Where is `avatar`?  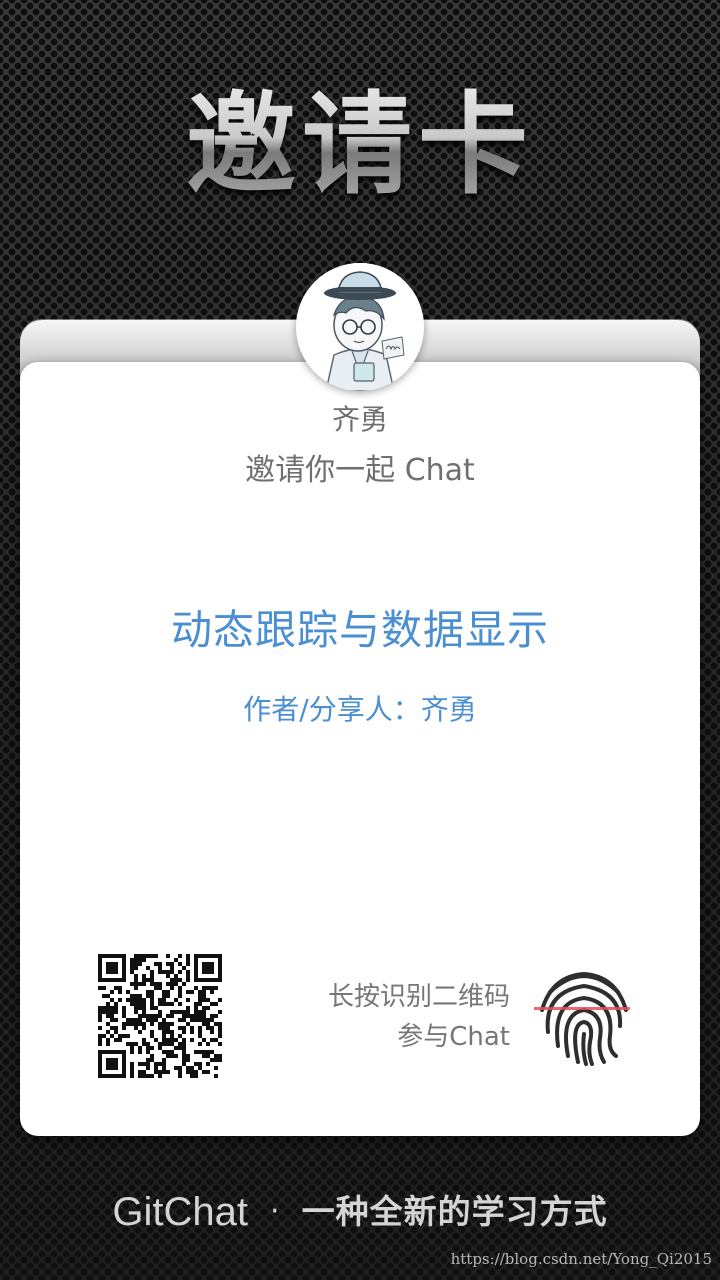 avatar is located at coordinates (360, 327).